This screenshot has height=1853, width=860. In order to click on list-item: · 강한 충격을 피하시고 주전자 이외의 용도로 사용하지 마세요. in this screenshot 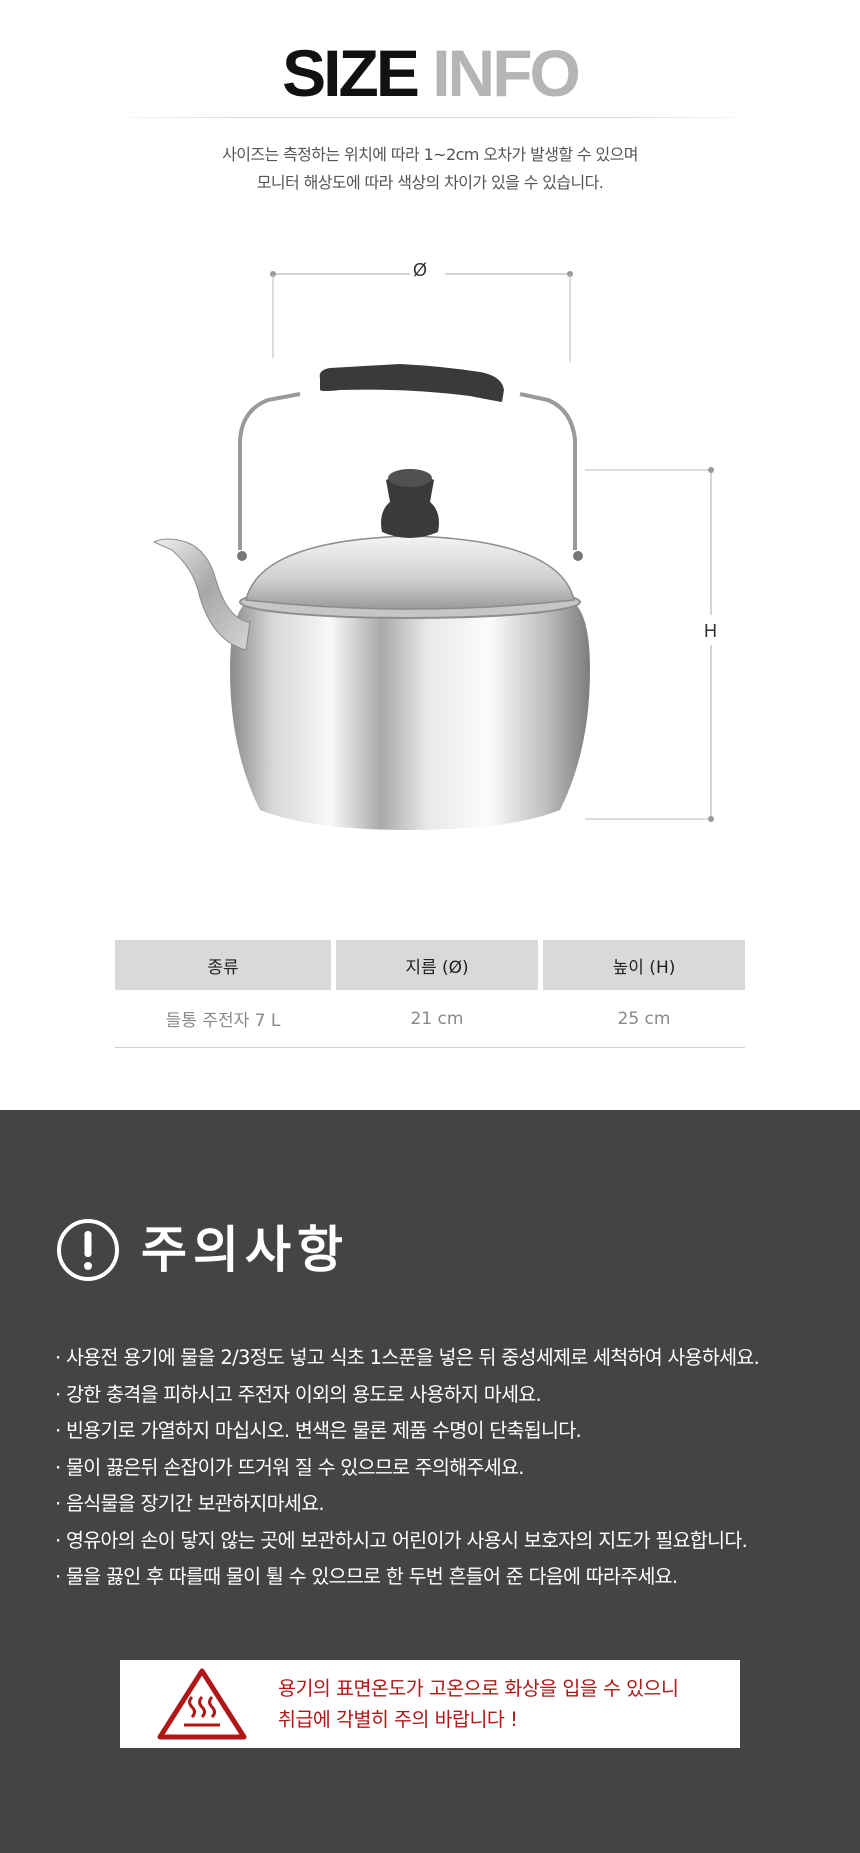, I will do `click(298, 1394)`.